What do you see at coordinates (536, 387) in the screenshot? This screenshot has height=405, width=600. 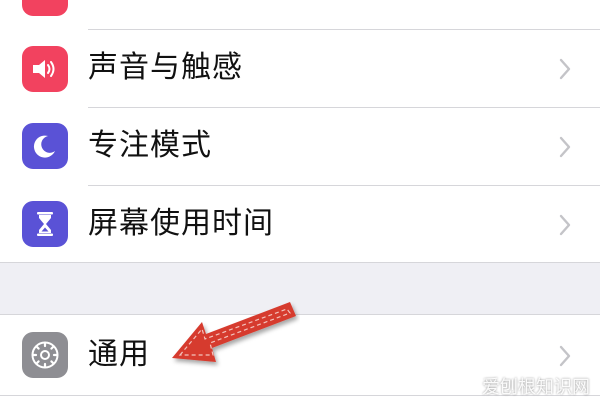 I see `watermark-text: 爱刨根知识网` at bounding box center [536, 387].